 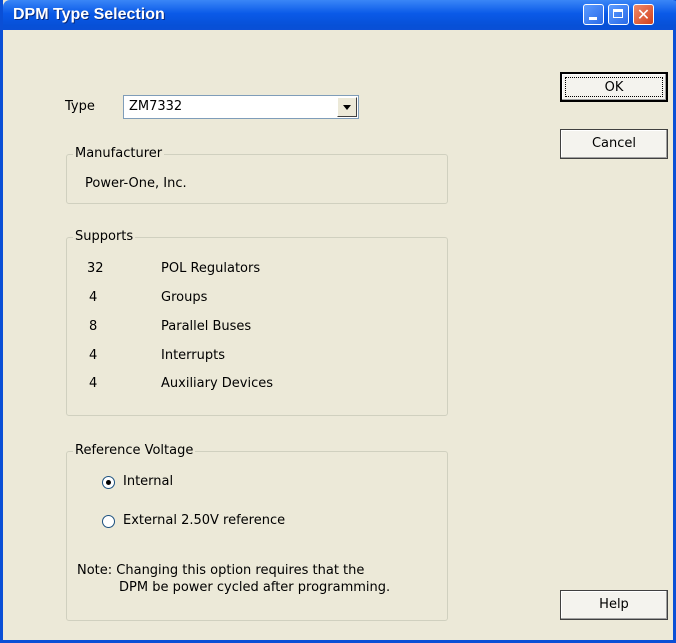 I want to click on focus-rectangle, so click(x=614, y=87).